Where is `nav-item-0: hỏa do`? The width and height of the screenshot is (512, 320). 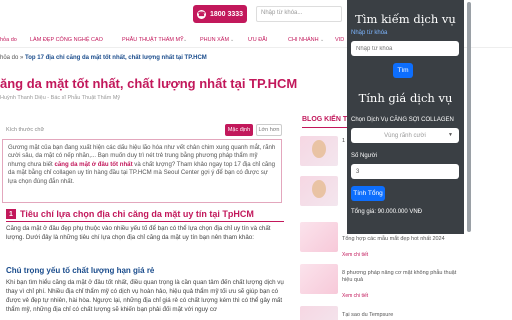 nav-item-0: hỏa do is located at coordinates (8, 40).